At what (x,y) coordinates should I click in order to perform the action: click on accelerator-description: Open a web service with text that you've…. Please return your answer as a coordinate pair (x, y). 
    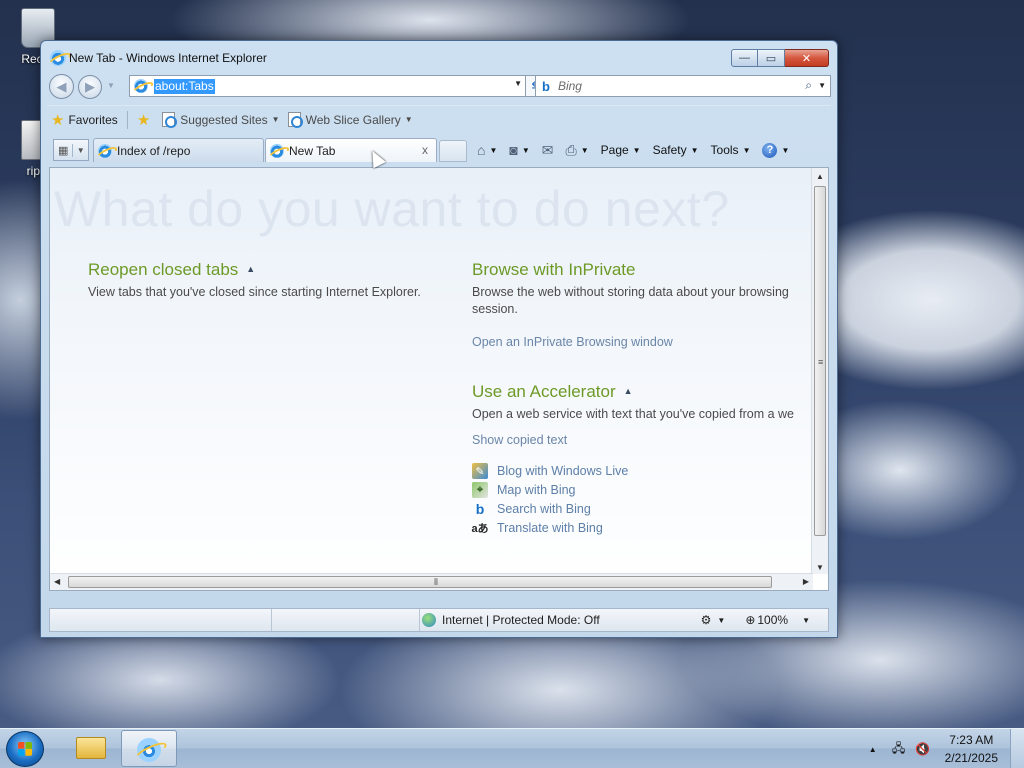
    Looking at the image, I should click on (633, 414).